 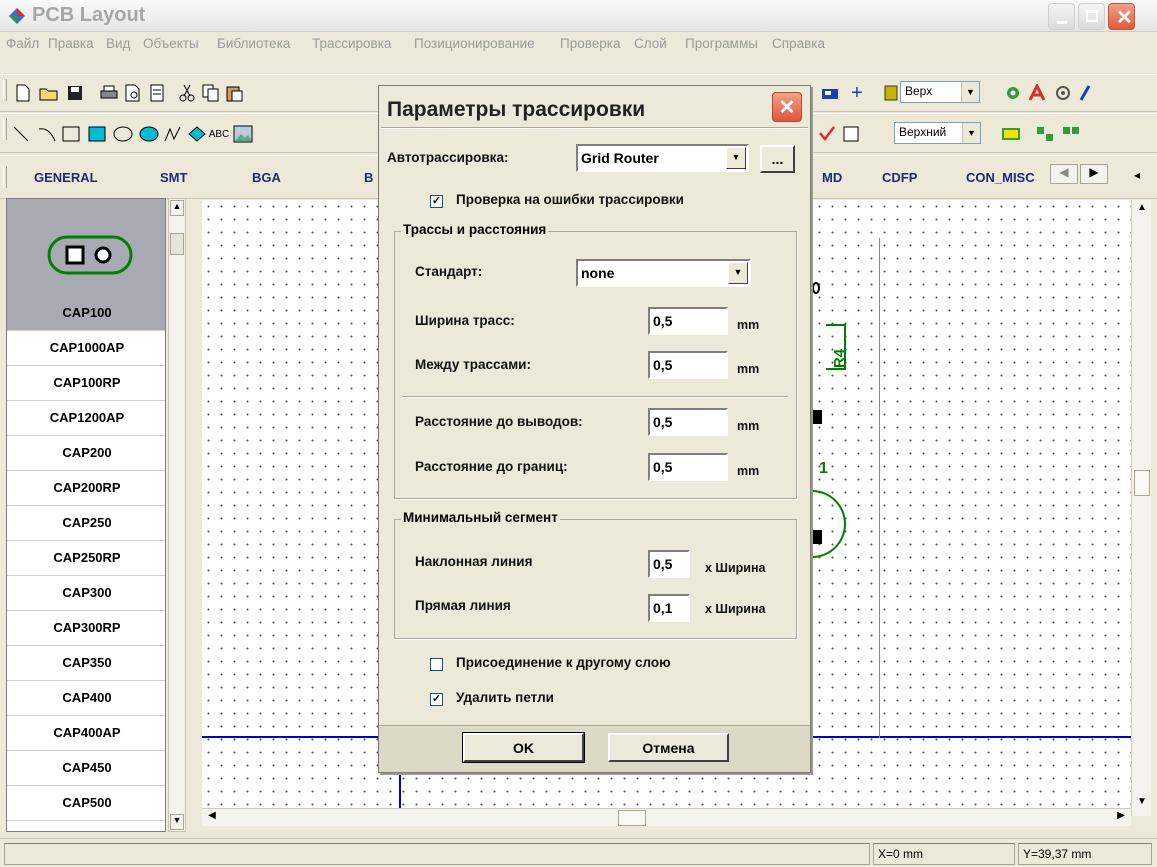 What do you see at coordinates (71, 43) in the screenshot?
I see `menu-edit: Правка` at bounding box center [71, 43].